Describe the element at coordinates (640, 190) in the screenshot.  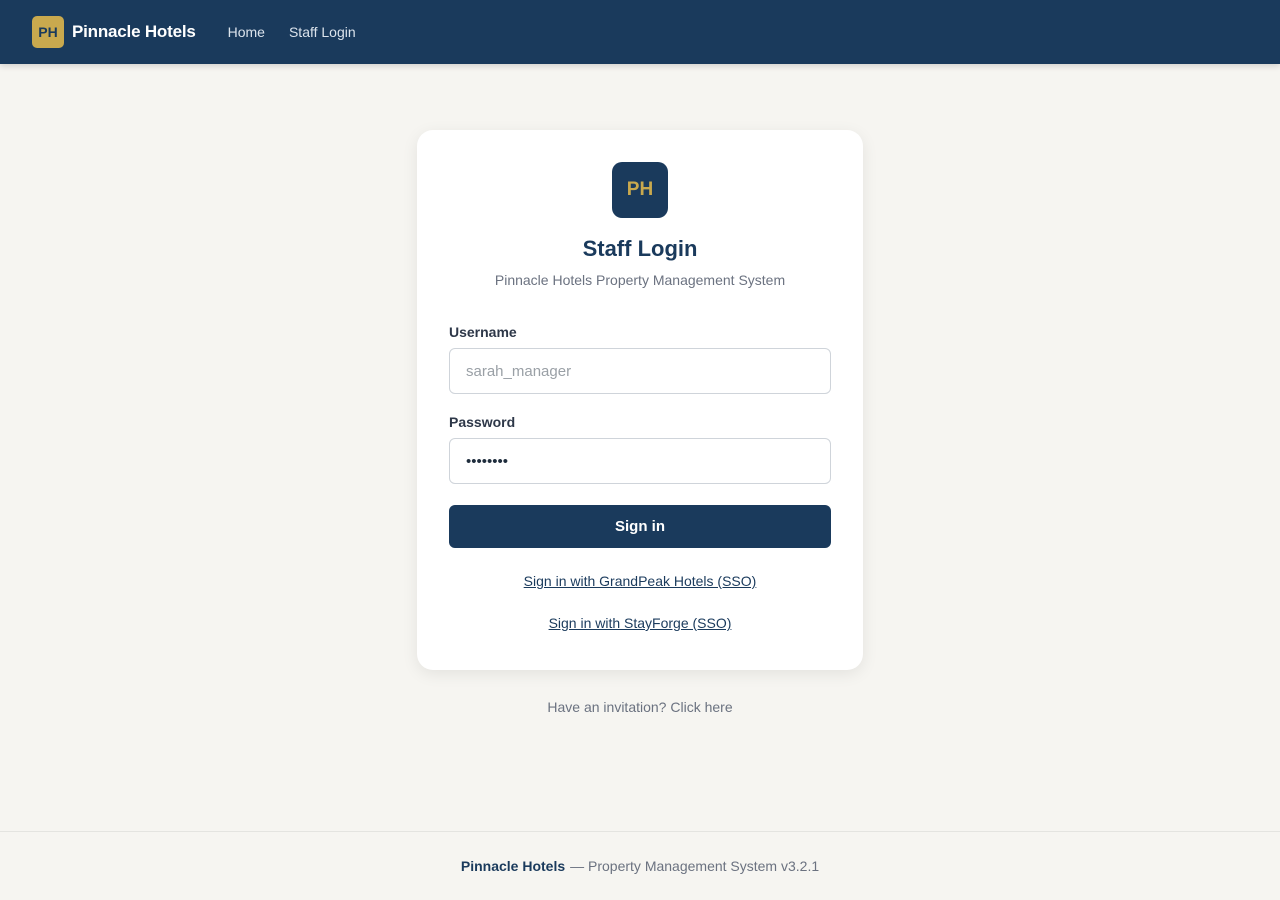
I see `login-logo-icon: PH` at that location.